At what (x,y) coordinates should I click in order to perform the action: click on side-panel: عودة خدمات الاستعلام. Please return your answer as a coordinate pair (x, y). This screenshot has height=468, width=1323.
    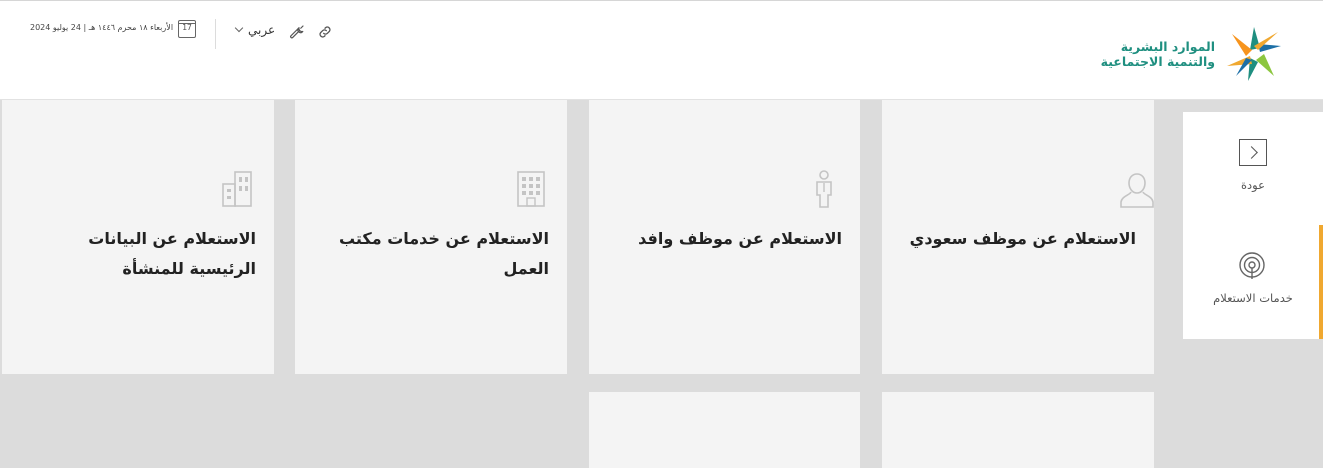
    Looking at the image, I should click on (1253, 225).